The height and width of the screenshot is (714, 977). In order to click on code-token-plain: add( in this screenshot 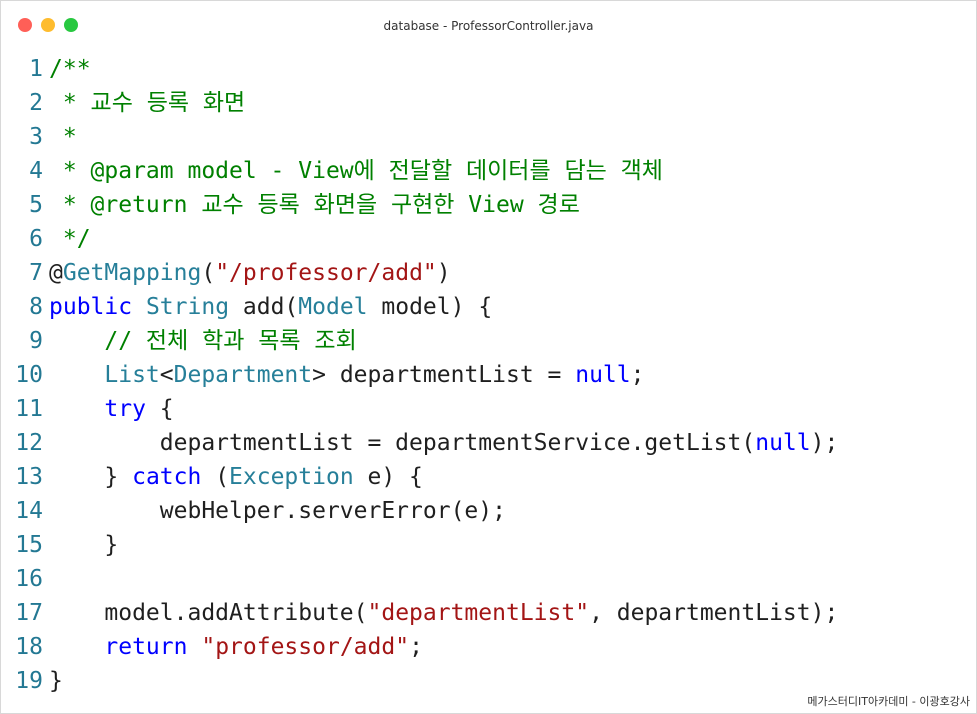, I will do `click(264, 307)`.